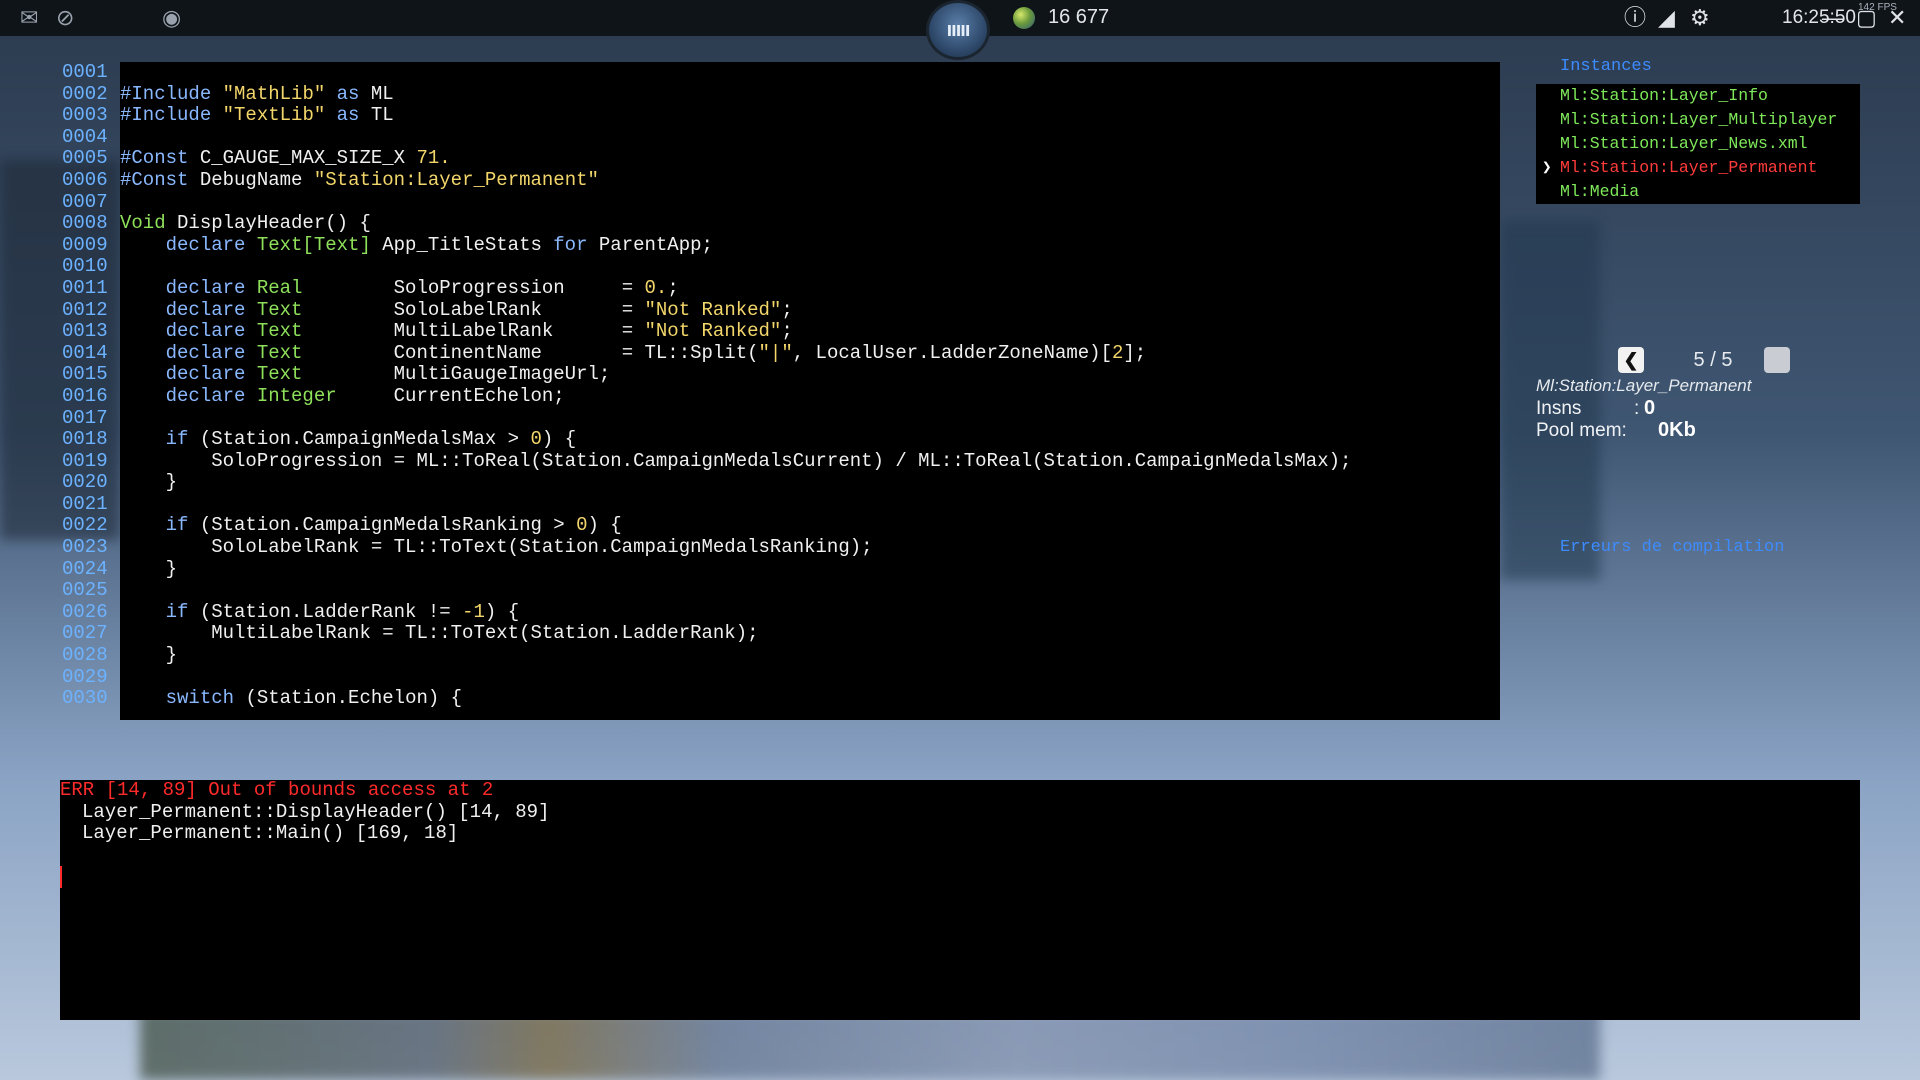  I want to click on instances-title: Instances, so click(1606, 66).